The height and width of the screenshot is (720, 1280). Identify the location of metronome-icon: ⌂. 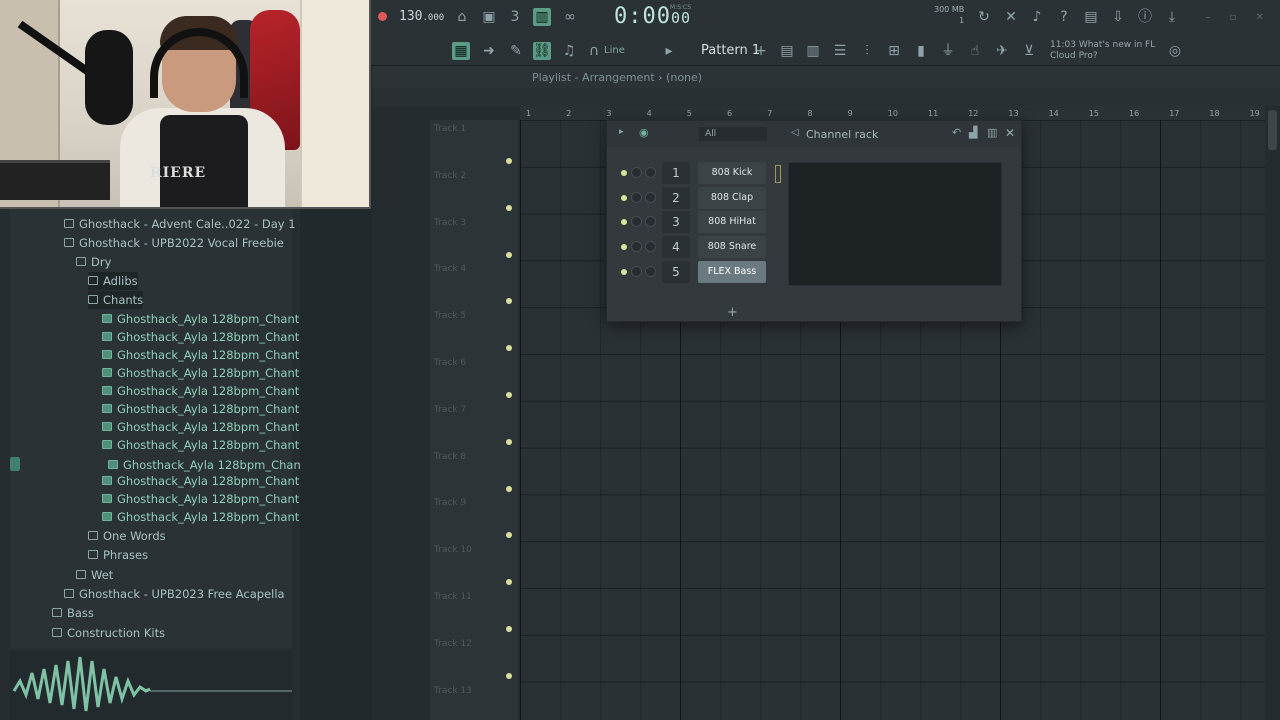
(462, 17).